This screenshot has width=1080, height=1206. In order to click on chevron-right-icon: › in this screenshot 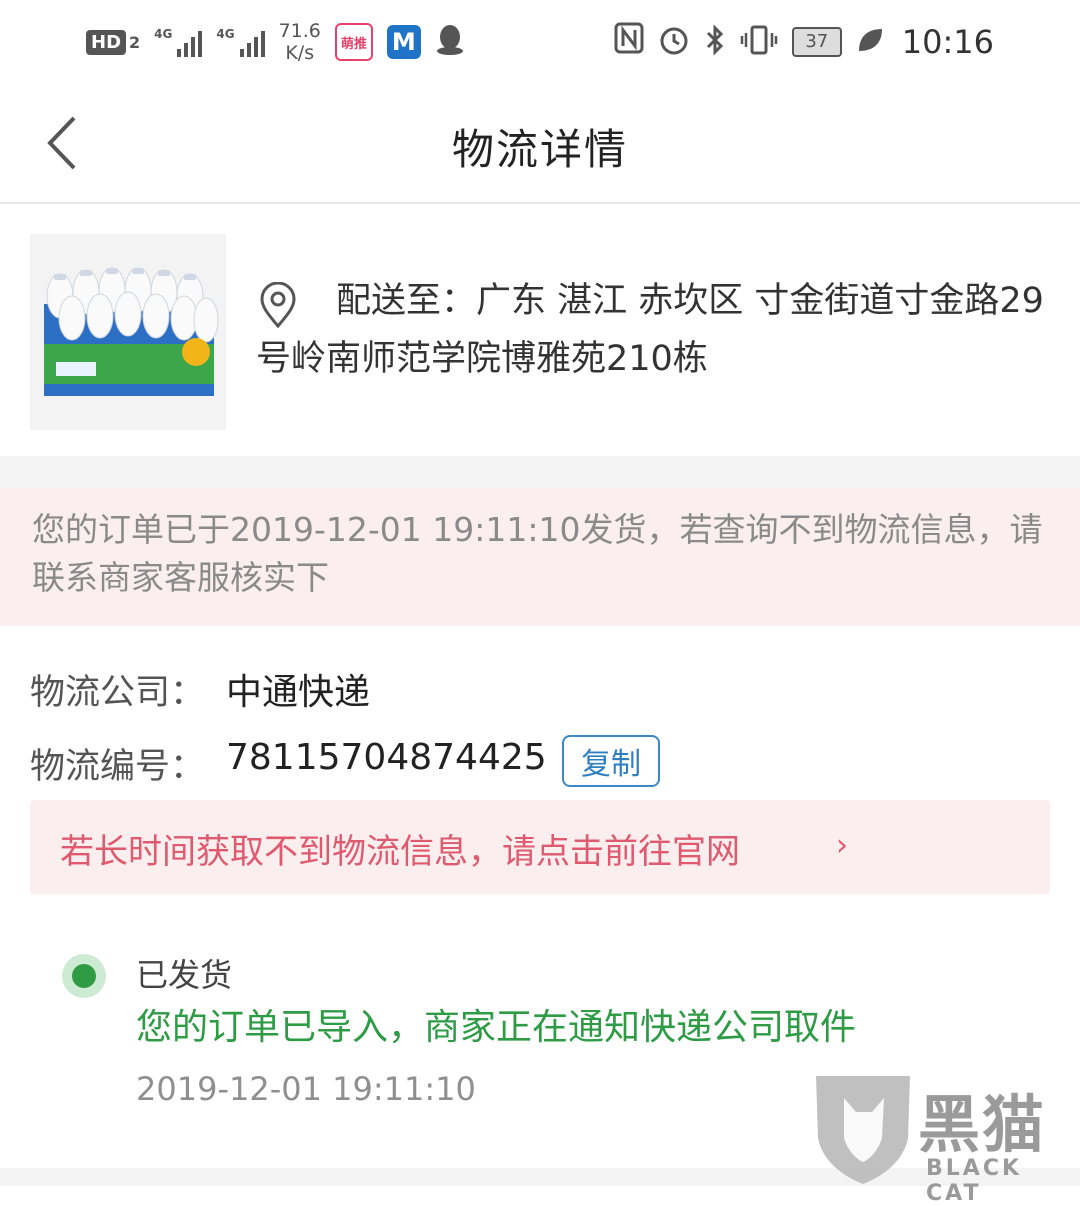, I will do `click(842, 845)`.